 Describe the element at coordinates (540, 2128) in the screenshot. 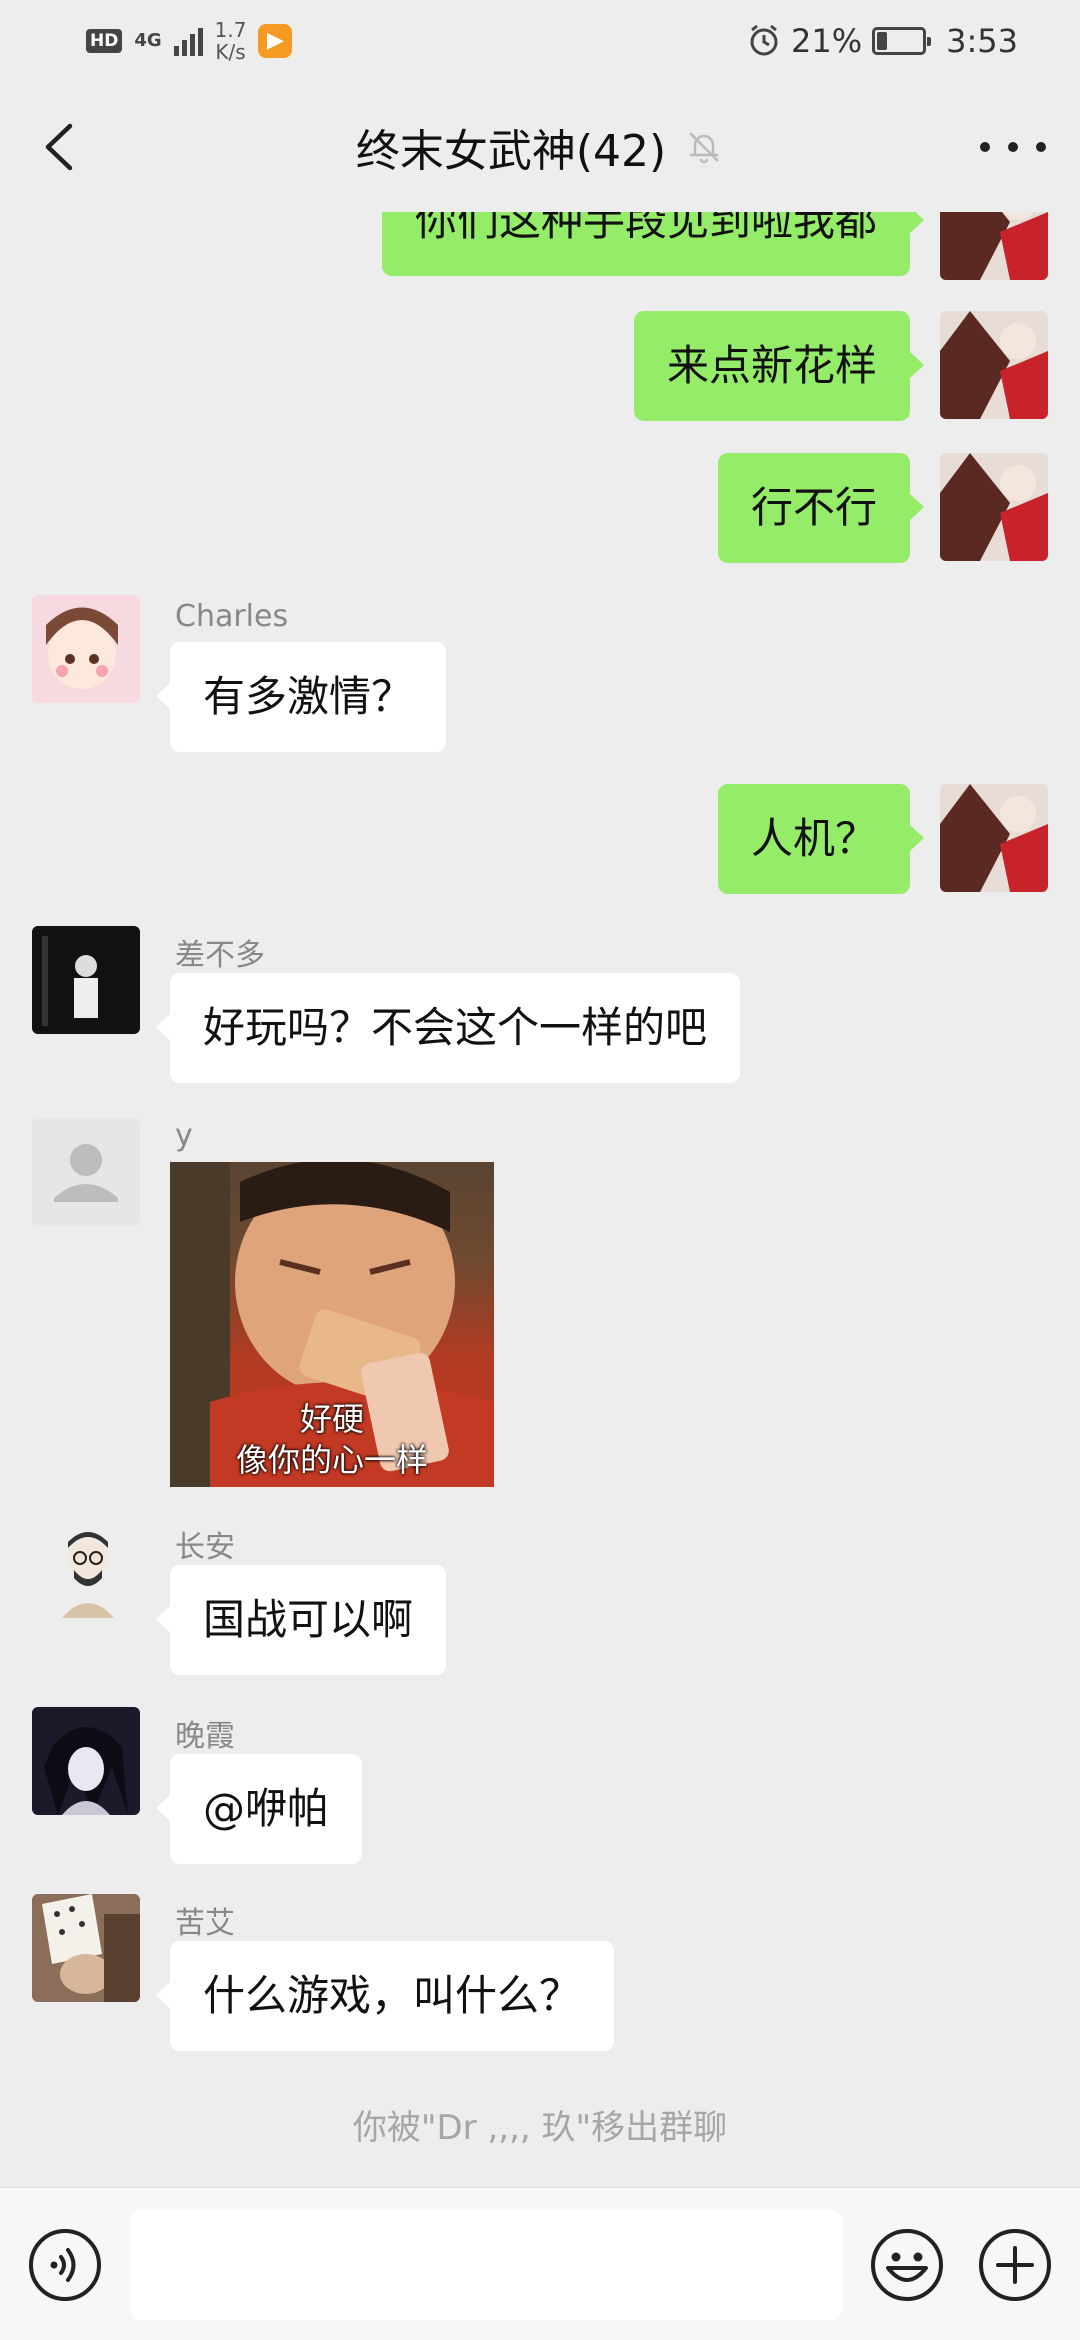

I see `system-message: 你被"Dr ,,,, 玖"移出群聊` at that location.